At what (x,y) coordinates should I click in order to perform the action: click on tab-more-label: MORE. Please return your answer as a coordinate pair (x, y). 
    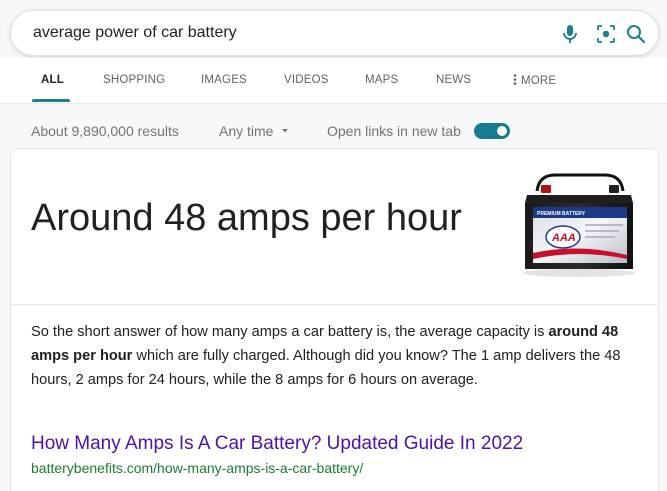
    Looking at the image, I should click on (539, 81).